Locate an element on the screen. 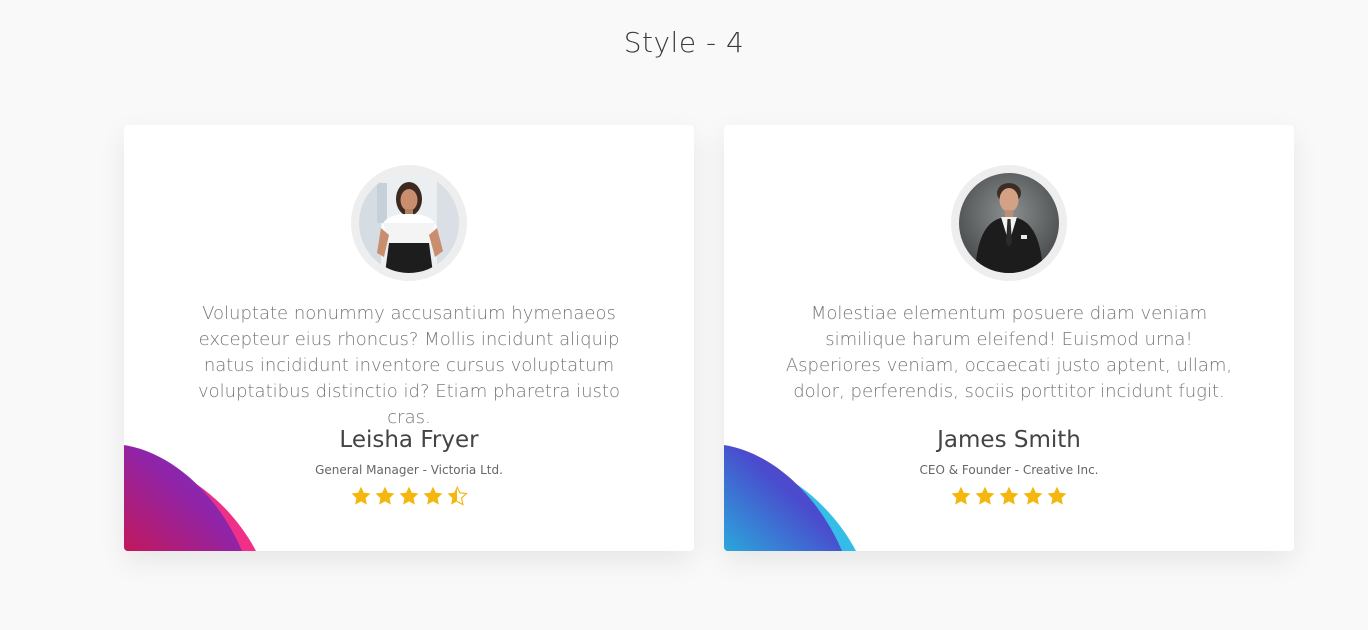 This screenshot has height=630, width=1368. man-portrait-icon is located at coordinates (1009, 223).